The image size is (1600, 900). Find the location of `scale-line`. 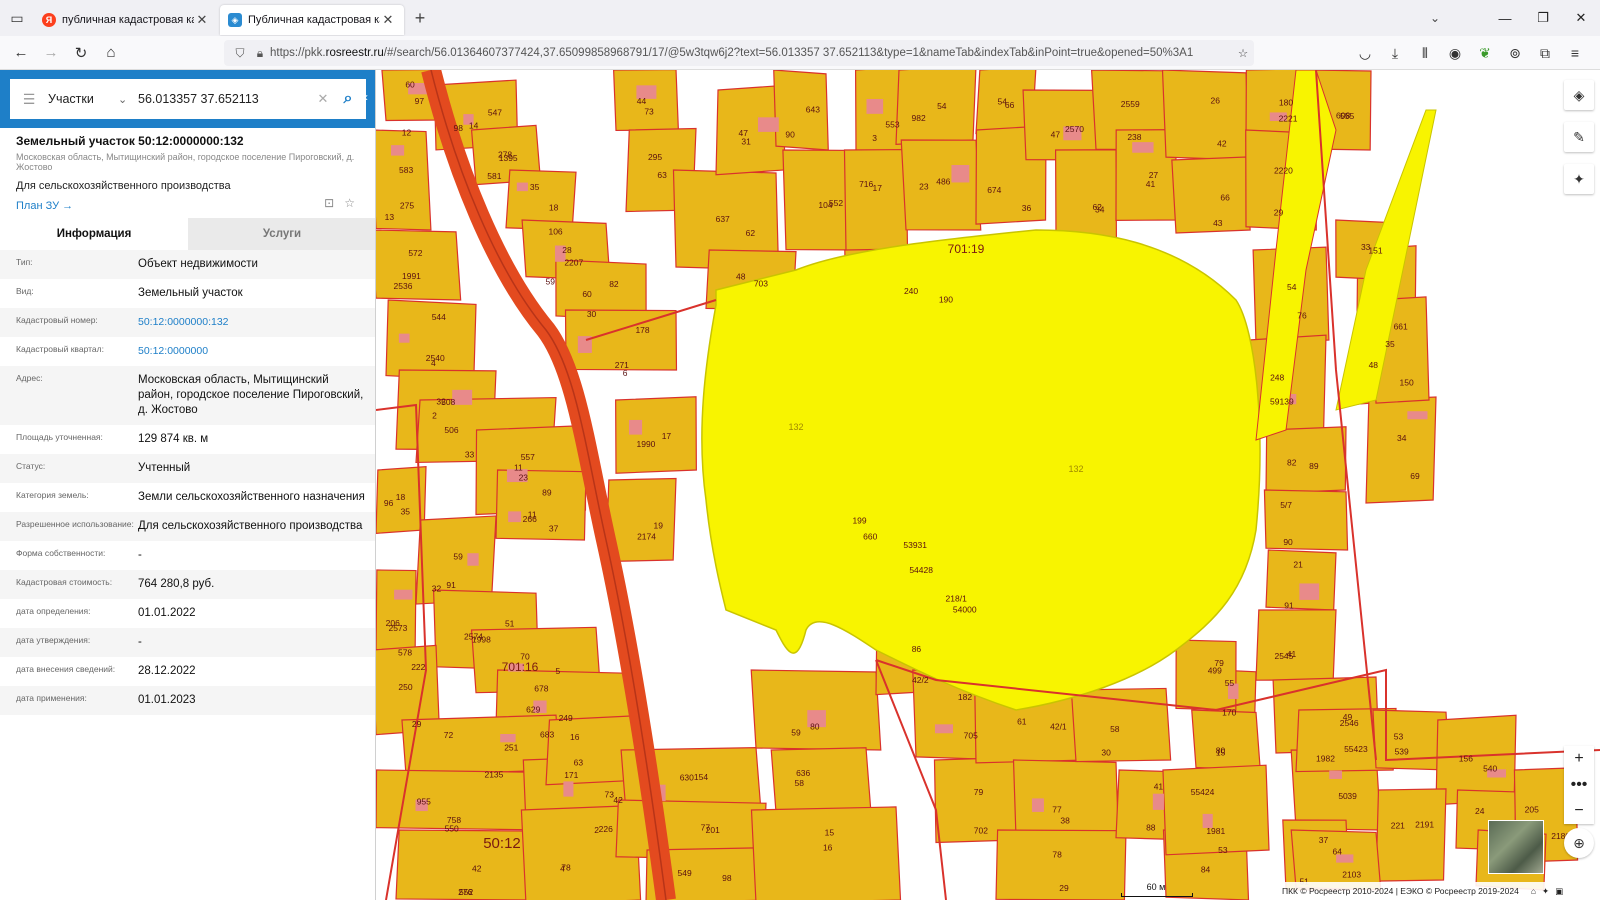

scale-line is located at coordinates (1157, 895).